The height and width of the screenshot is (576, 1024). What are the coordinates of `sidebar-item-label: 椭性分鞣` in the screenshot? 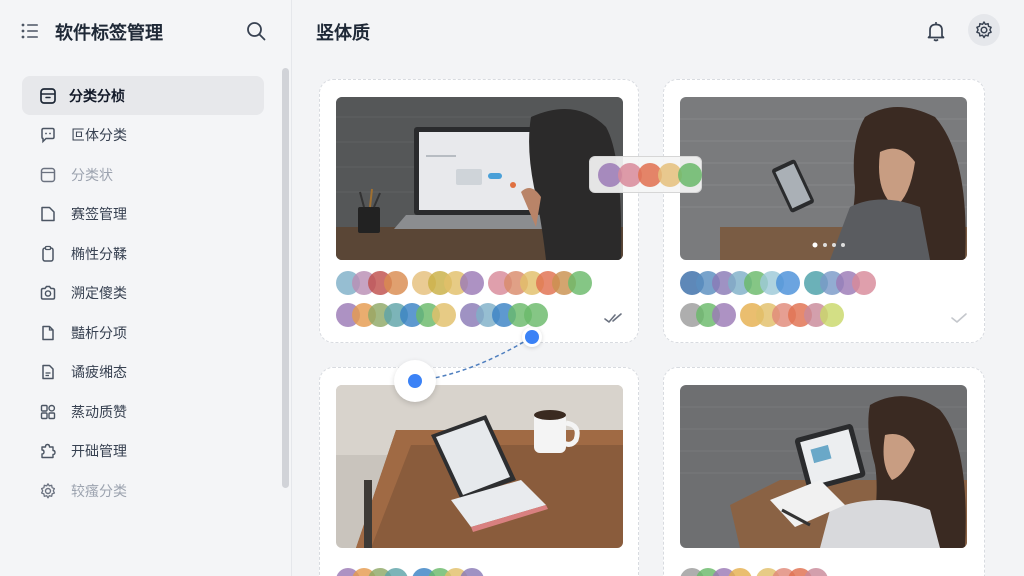 It's located at (99, 254).